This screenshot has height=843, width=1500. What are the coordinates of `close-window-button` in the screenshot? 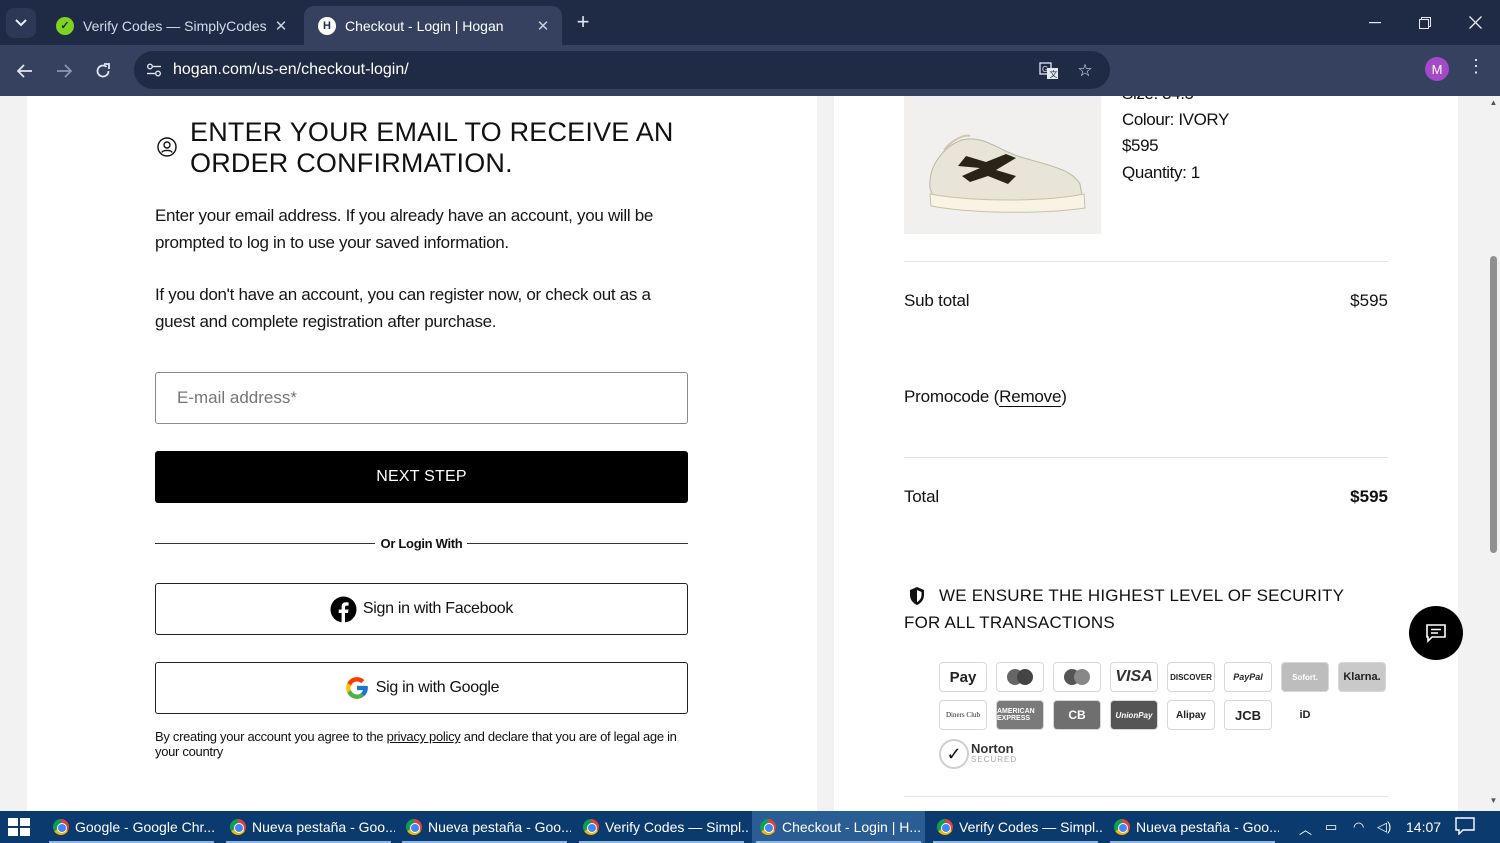 It's located at (1475, 22).